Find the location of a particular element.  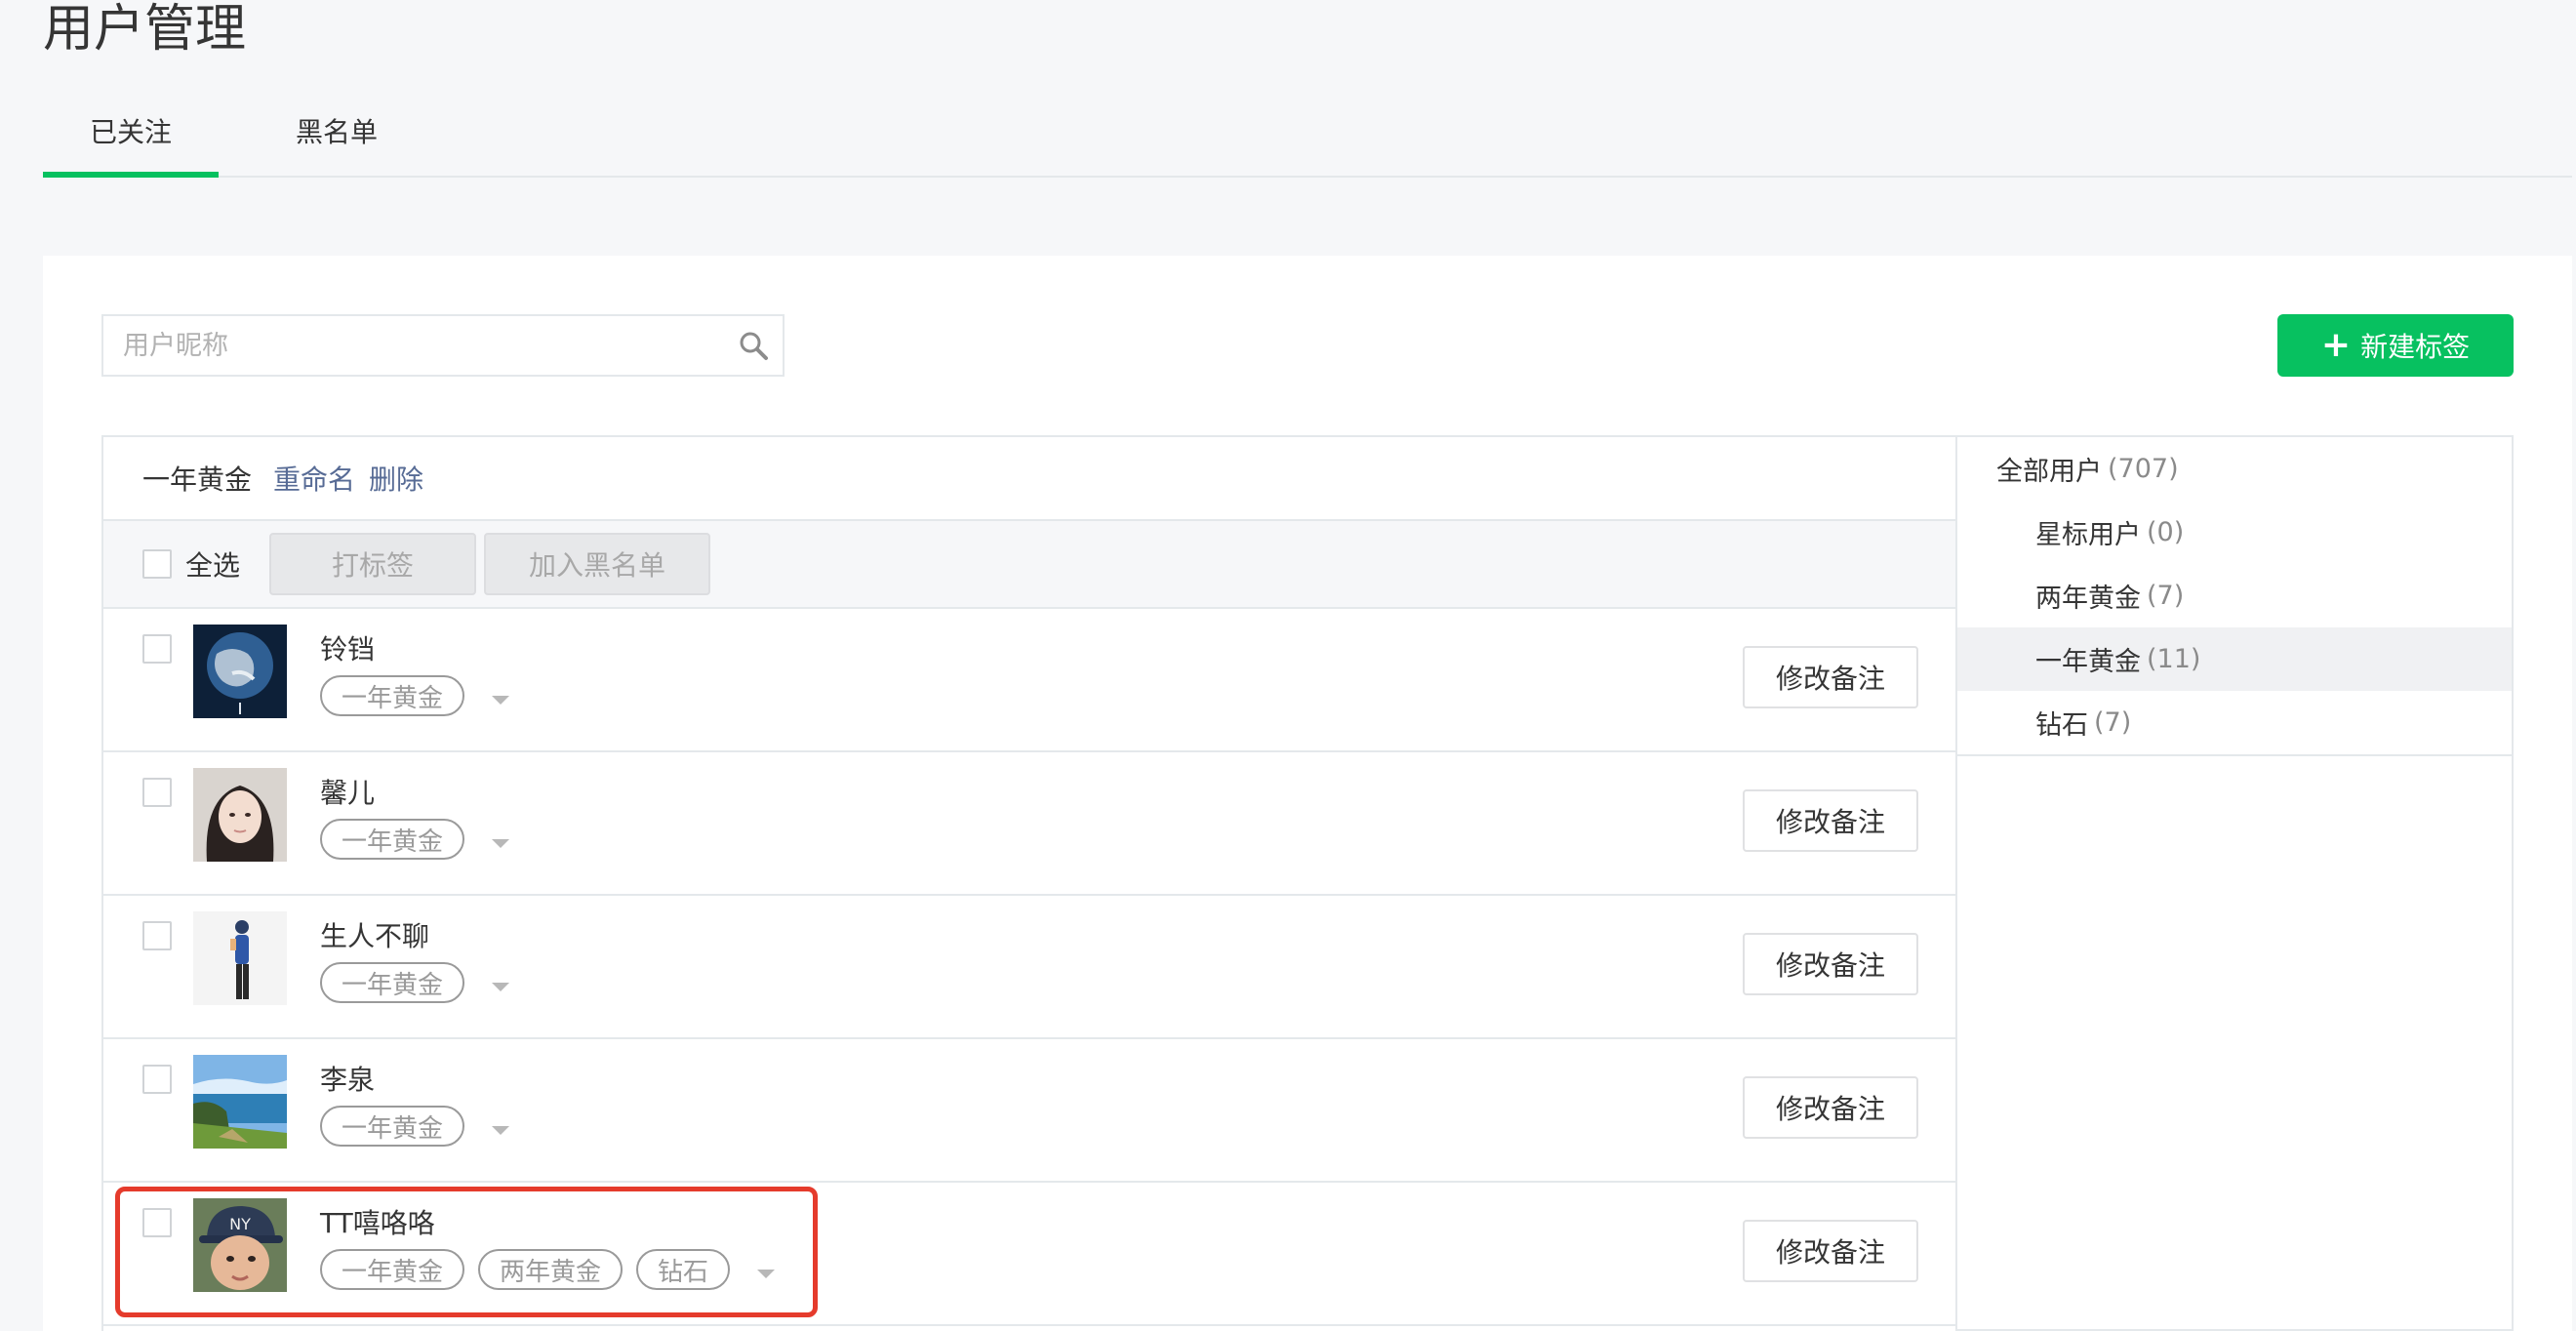

page-title: 用户管理 is located at coordinates (145, 29).